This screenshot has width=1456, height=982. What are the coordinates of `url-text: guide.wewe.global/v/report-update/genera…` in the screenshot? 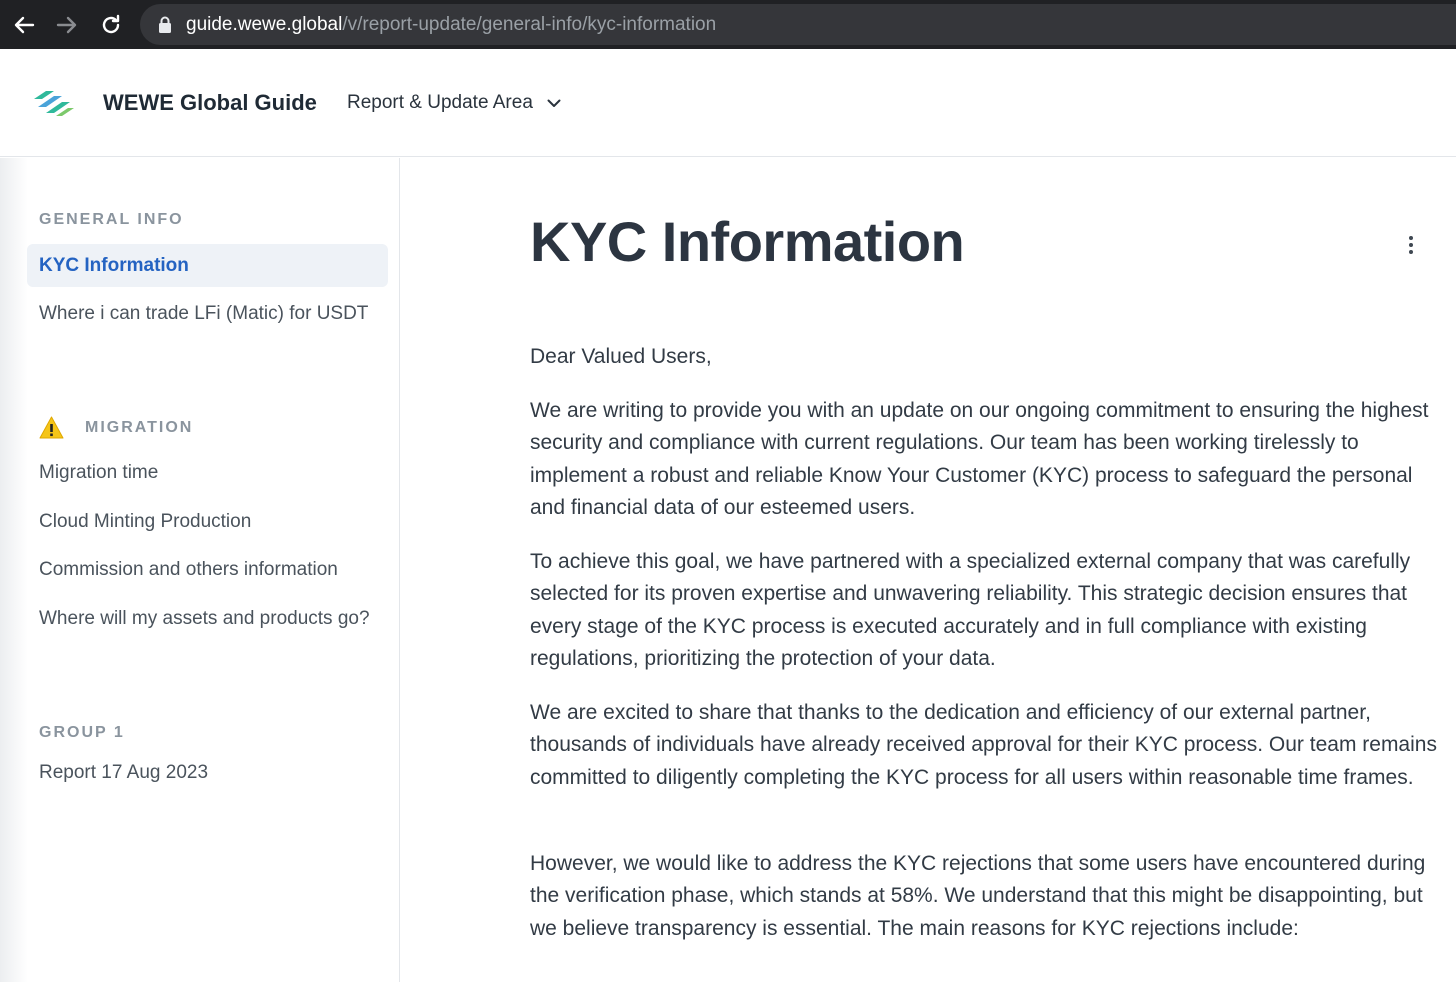 It's located at (451, 25).